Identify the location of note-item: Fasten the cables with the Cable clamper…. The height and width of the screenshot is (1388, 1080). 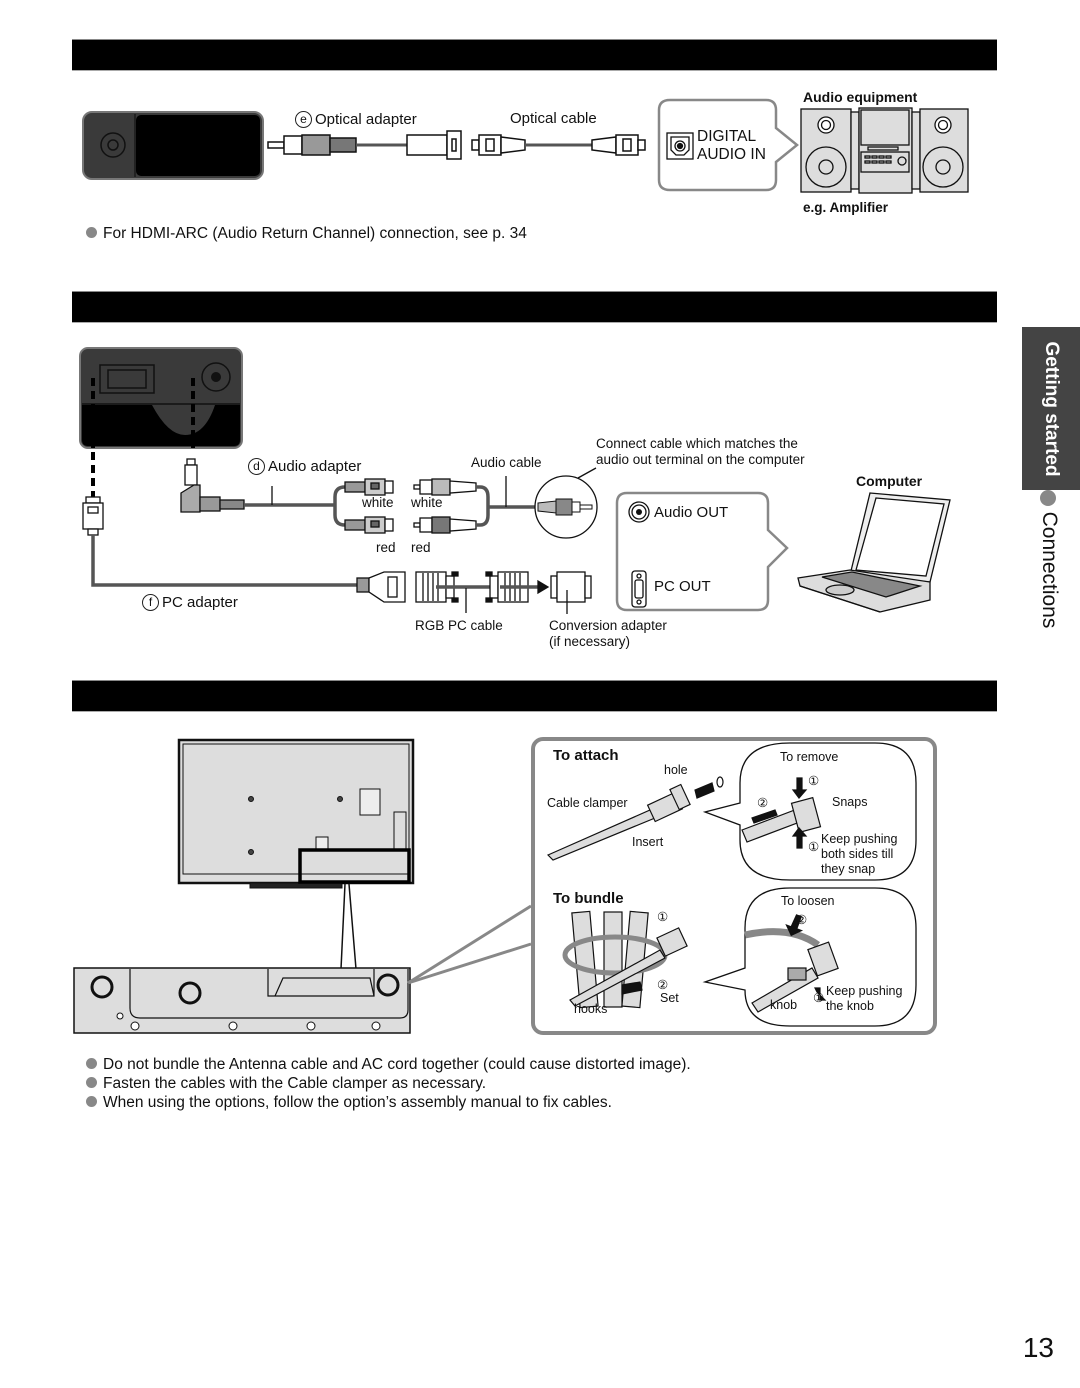
(286, 1084).